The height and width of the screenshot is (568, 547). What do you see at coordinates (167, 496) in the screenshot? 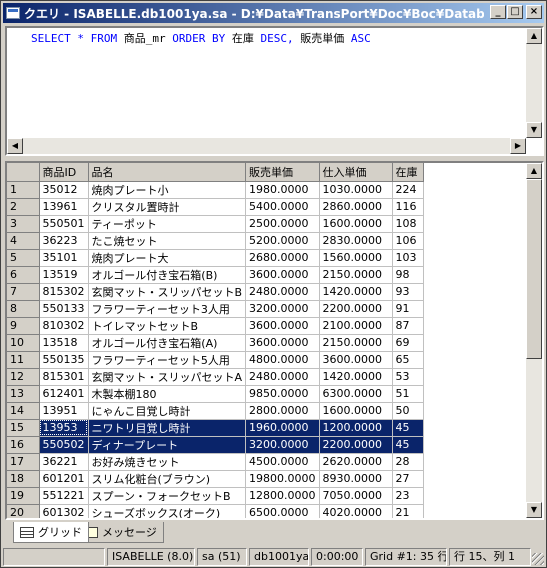
I see `cell-product-name: スプーン・フォークセットB` at bounding box center [167, 496].